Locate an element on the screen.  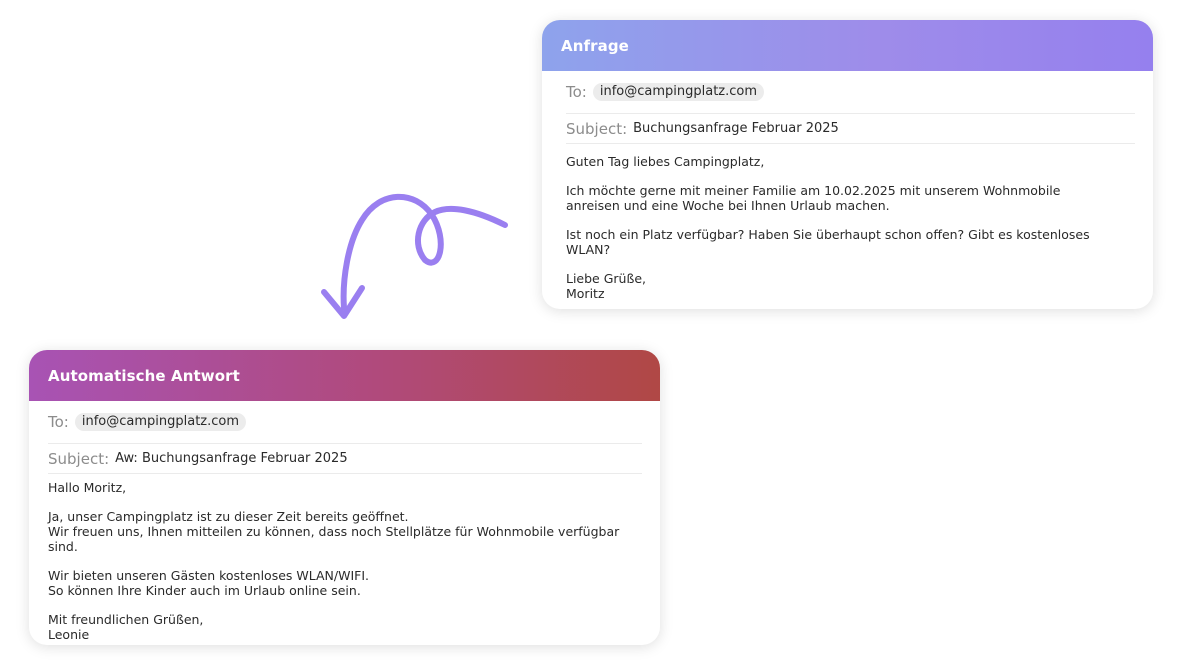
request-subject-label: Subject: is located at coordinates (597, 128).